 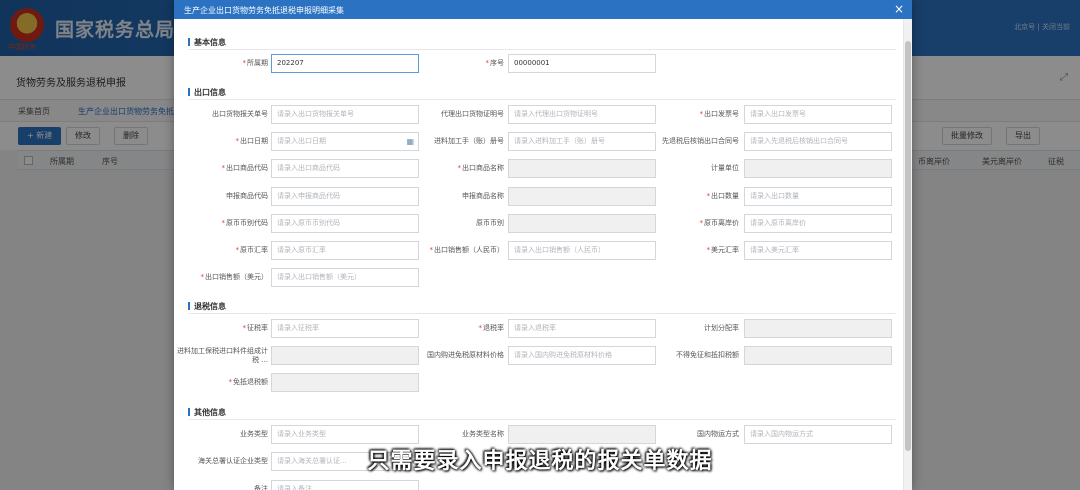 What do you see at coordinates (264, 10) in the screenshot?
I see `dialog-title: 生产企业出口货物劳务免抵退税申报明细采集` at bounding box center [264, 10].